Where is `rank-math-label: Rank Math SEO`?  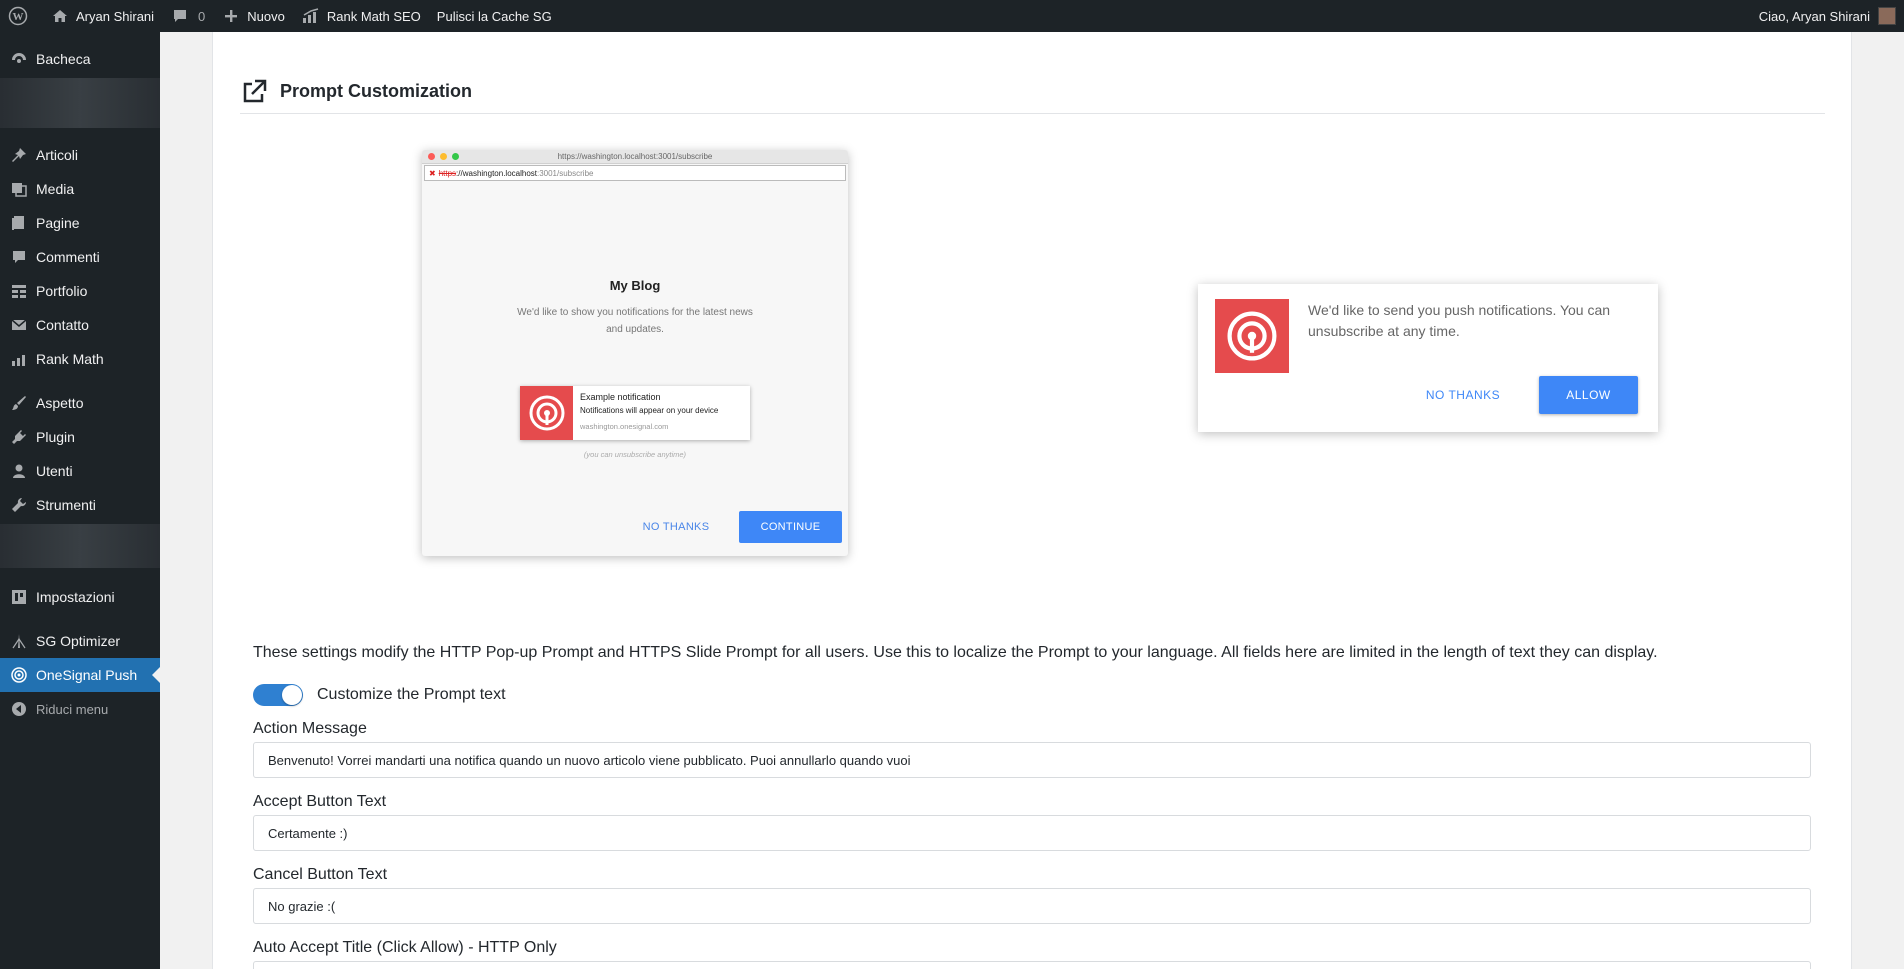 rank-math-label: Rank Math SEO is located at coordinates (373, 16).